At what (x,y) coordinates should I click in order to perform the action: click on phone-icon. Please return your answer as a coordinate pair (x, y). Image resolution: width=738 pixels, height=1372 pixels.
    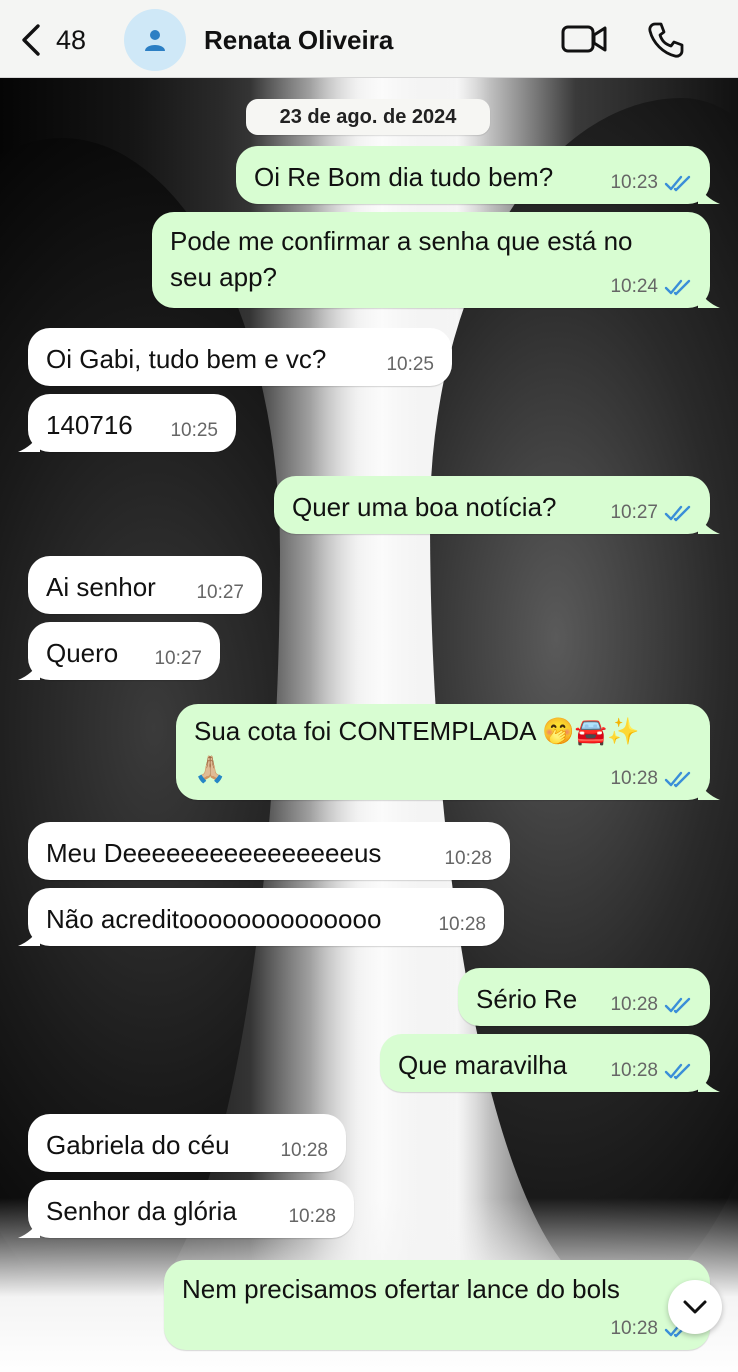
    Looking at the image, I should click on (666, 40).